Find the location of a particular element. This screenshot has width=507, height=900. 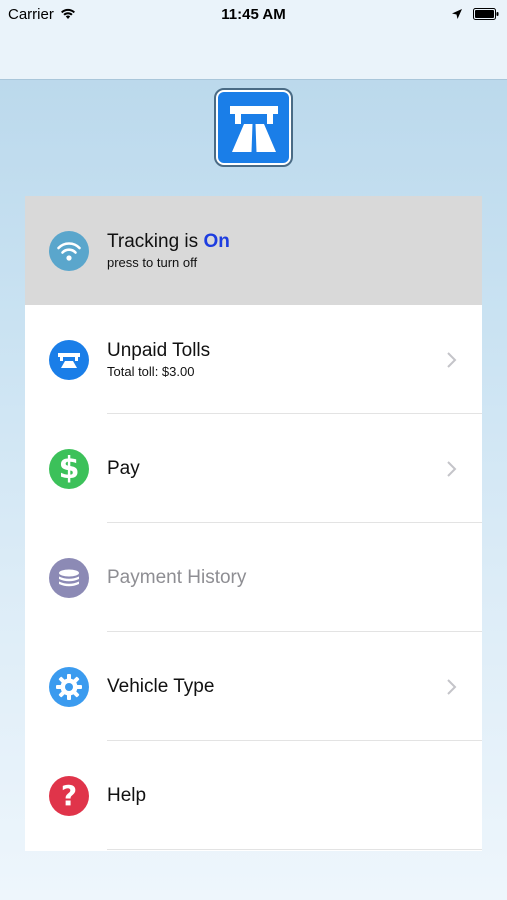

app-logo is located at coordinates (253, 127).